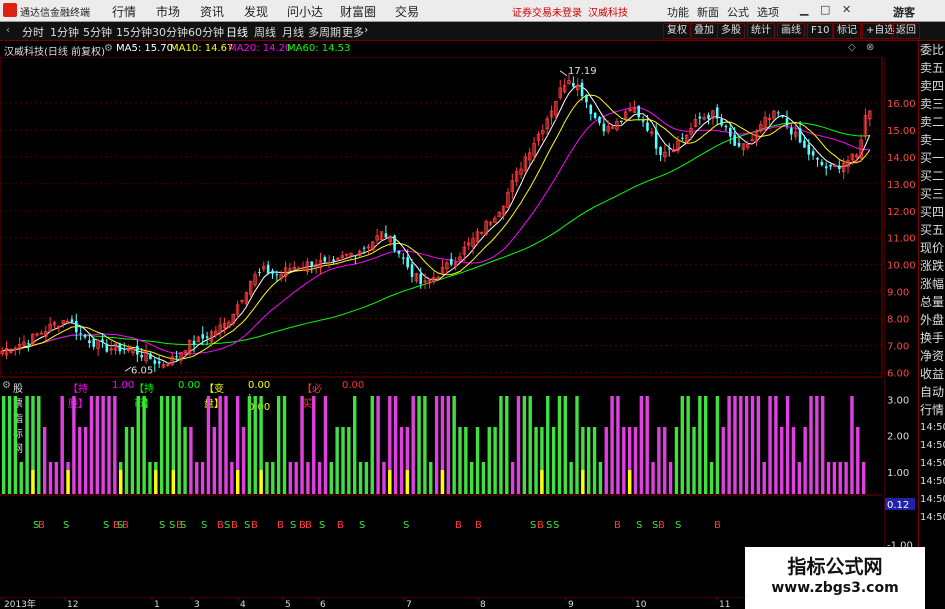 This screenshot has height=609, width=945. I want to click on sidebar-item: 现价, so click(932, 248).